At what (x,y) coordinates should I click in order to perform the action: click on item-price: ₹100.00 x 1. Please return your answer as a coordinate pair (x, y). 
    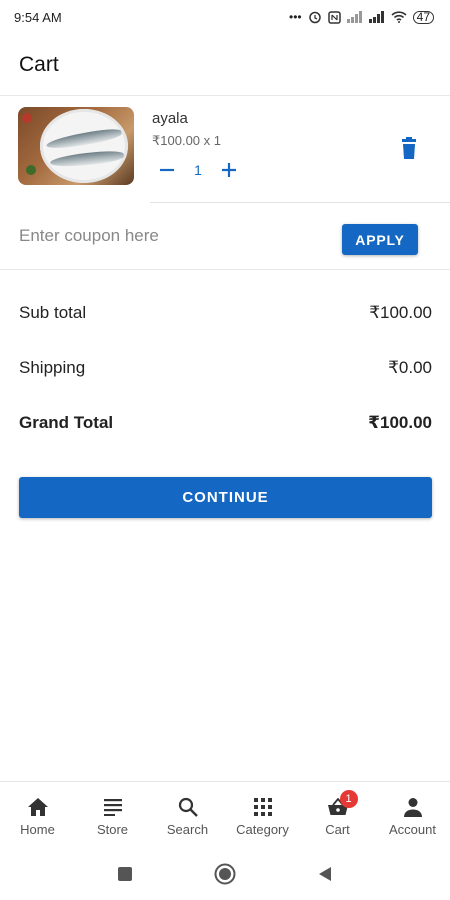
    Looking at the image, I should click on (186, 140).